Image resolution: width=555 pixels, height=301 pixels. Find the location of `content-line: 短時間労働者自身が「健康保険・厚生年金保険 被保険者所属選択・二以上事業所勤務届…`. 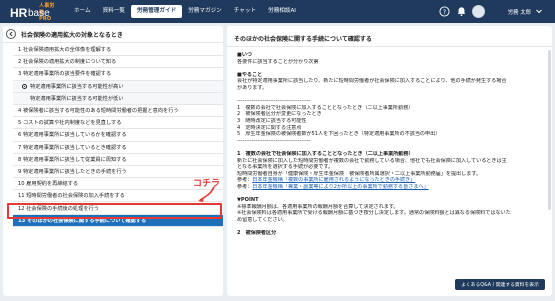

content-line: 短時間労働者自身が「健康保険・厚生年金保険 被保険者所属選択・二以上事業所勤務届… is located at coordinates (393, 174).